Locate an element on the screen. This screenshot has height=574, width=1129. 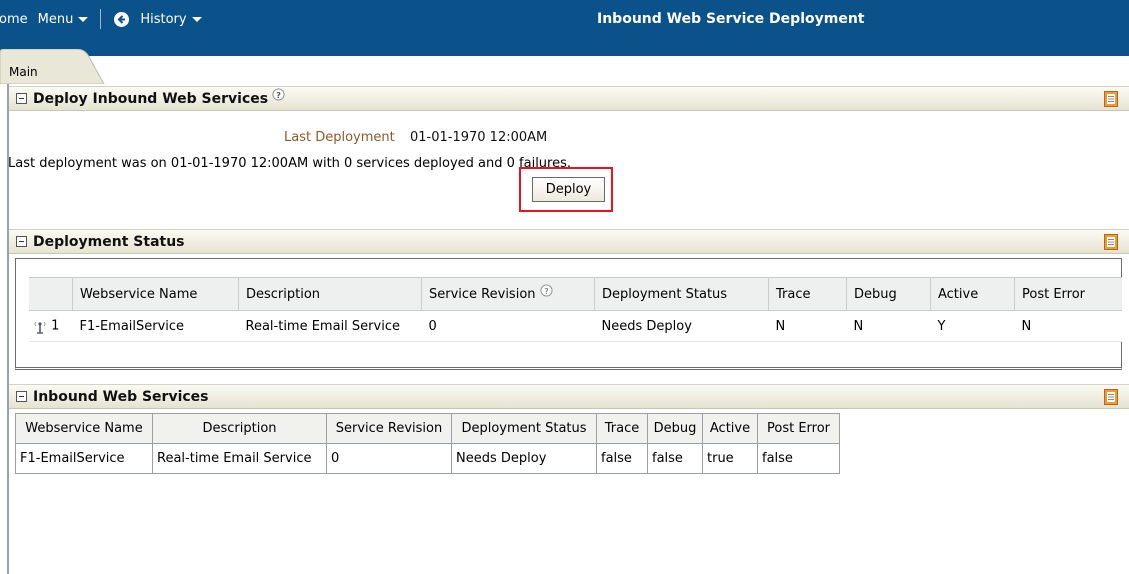
column-header-service-revision: Service Revision? is located at coordinates (508, 294).